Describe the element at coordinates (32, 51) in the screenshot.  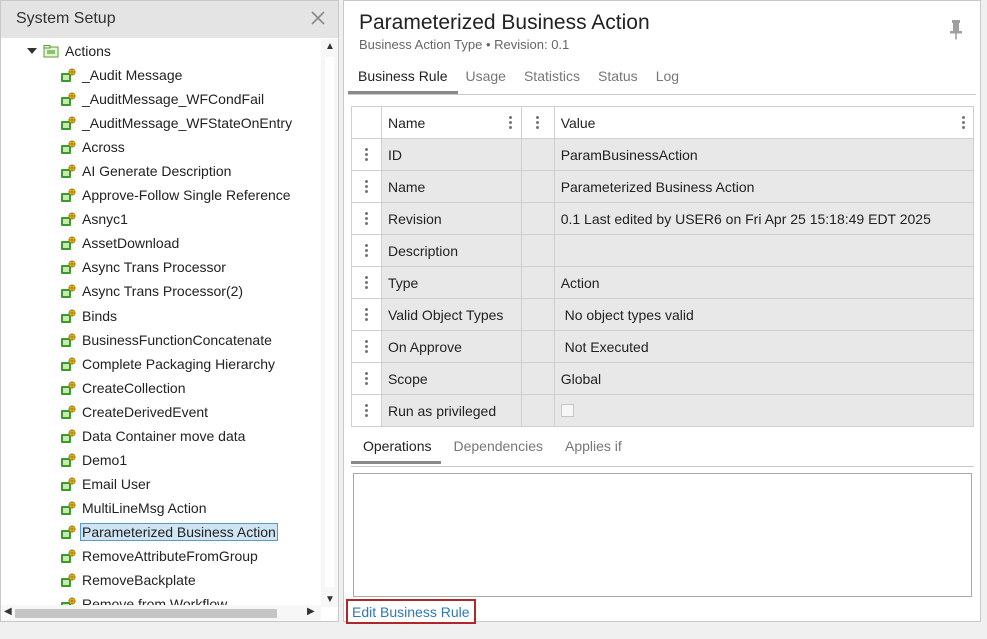
I see `expand-arrow-icon` at that location.